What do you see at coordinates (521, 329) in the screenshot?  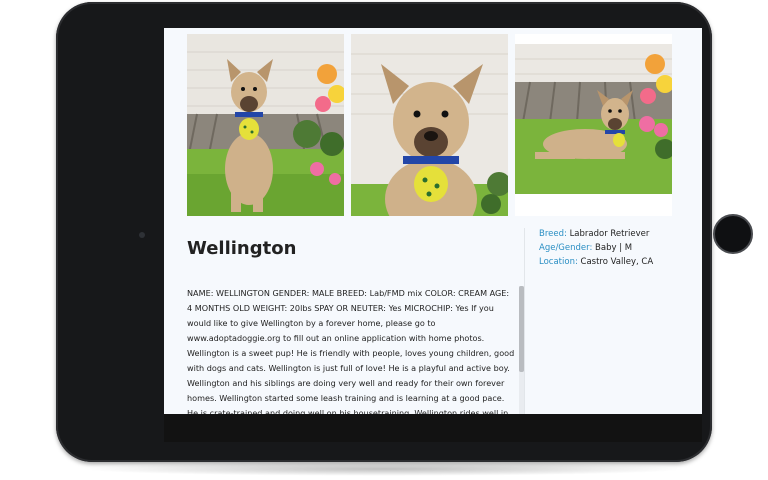 I see `scrollbar-thumb` at bounding box center [521, 329].